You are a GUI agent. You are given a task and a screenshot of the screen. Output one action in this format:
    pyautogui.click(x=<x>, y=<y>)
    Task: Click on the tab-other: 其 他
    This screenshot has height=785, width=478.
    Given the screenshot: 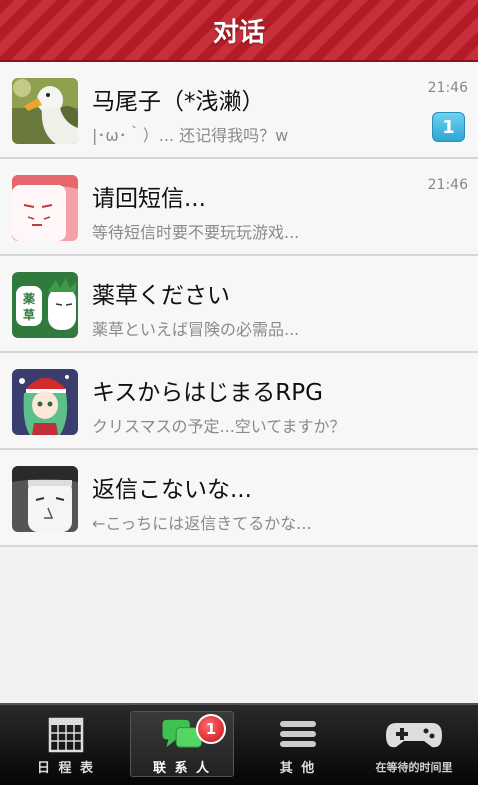 What is the action you would take?
    pyautogui.click(x=298, y=744)
    